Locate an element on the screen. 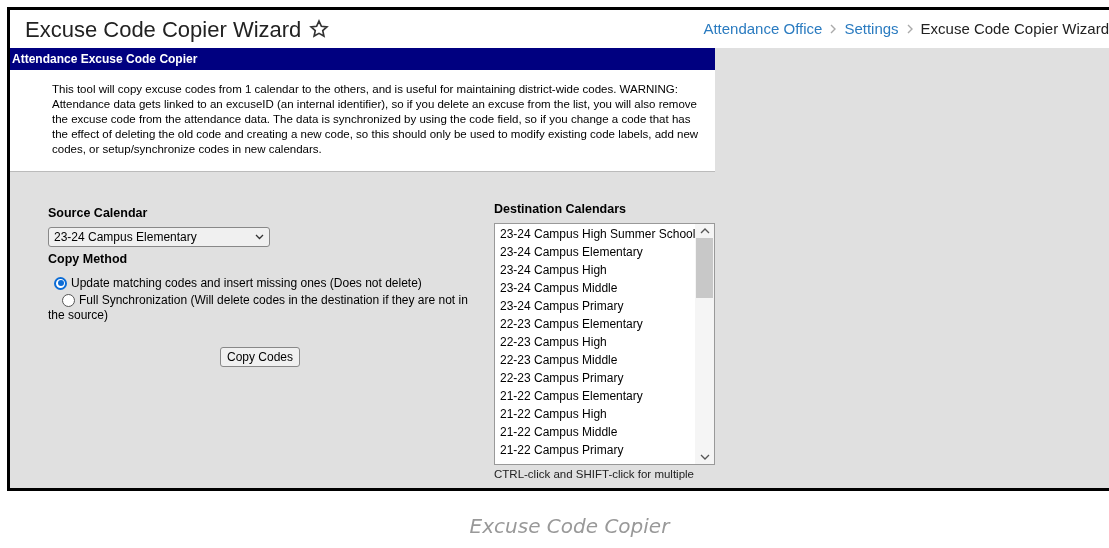  field-label: Copy Method is located at coordinates (88, 259).